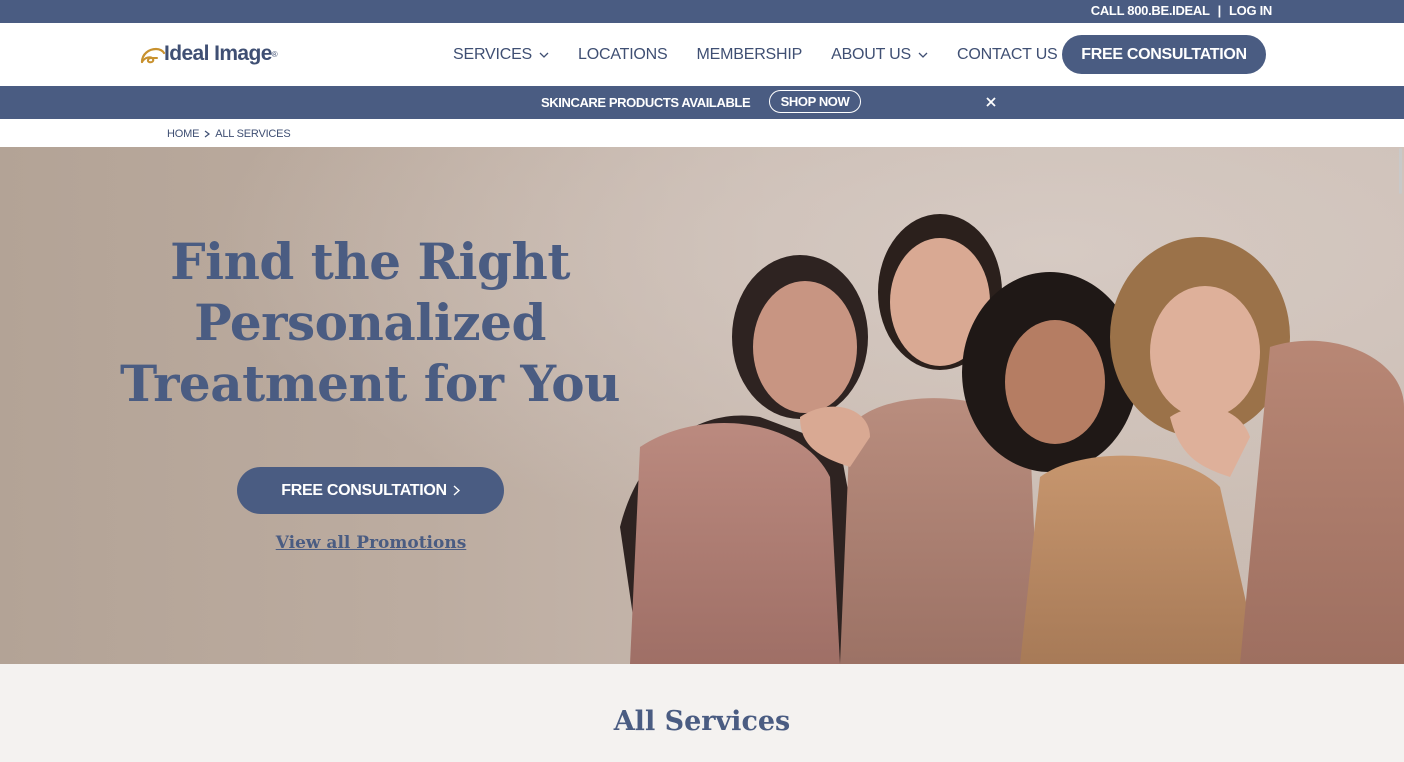 Image resolution: width=1404 pixels, height=762 pixels. Describe the element at coordinates (1250, 10) in the screenshot. I see `login-link: LOG IN` at that location.